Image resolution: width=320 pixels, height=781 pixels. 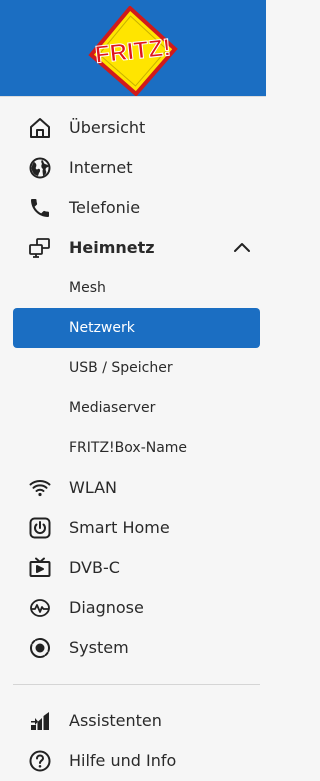 What do you see at coordinates (40, 488) in the screenshot?
I see `wifi-icon` at bounding box center [40, 488].